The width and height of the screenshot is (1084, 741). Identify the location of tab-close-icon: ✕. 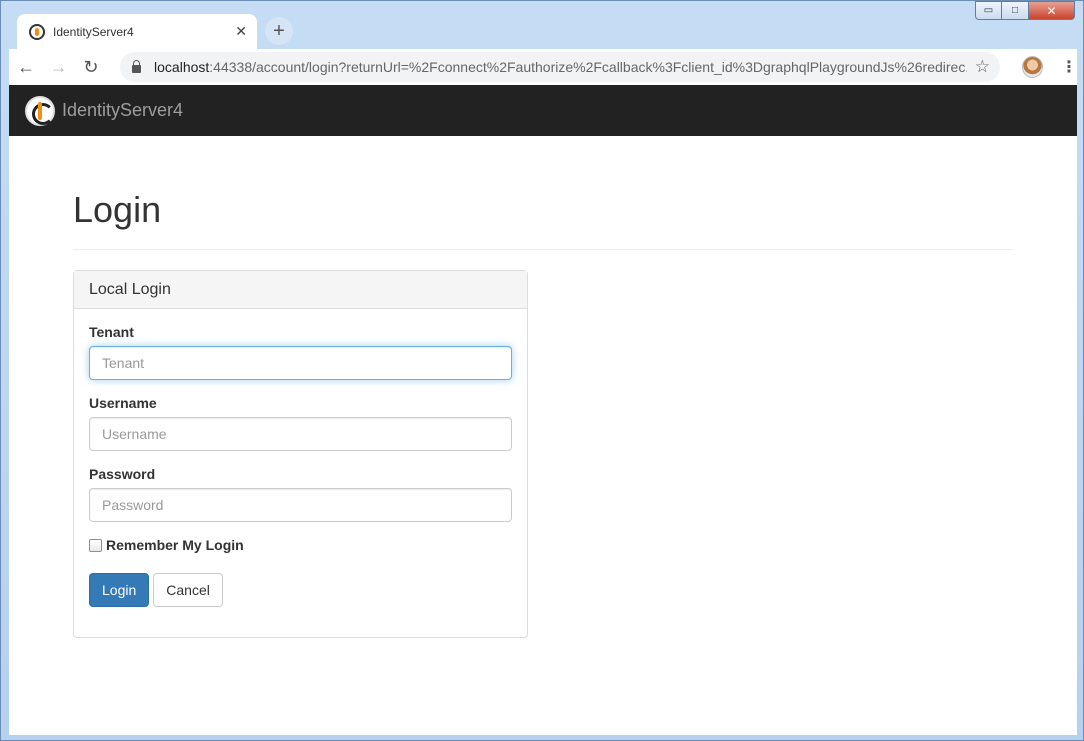
(241, 31).